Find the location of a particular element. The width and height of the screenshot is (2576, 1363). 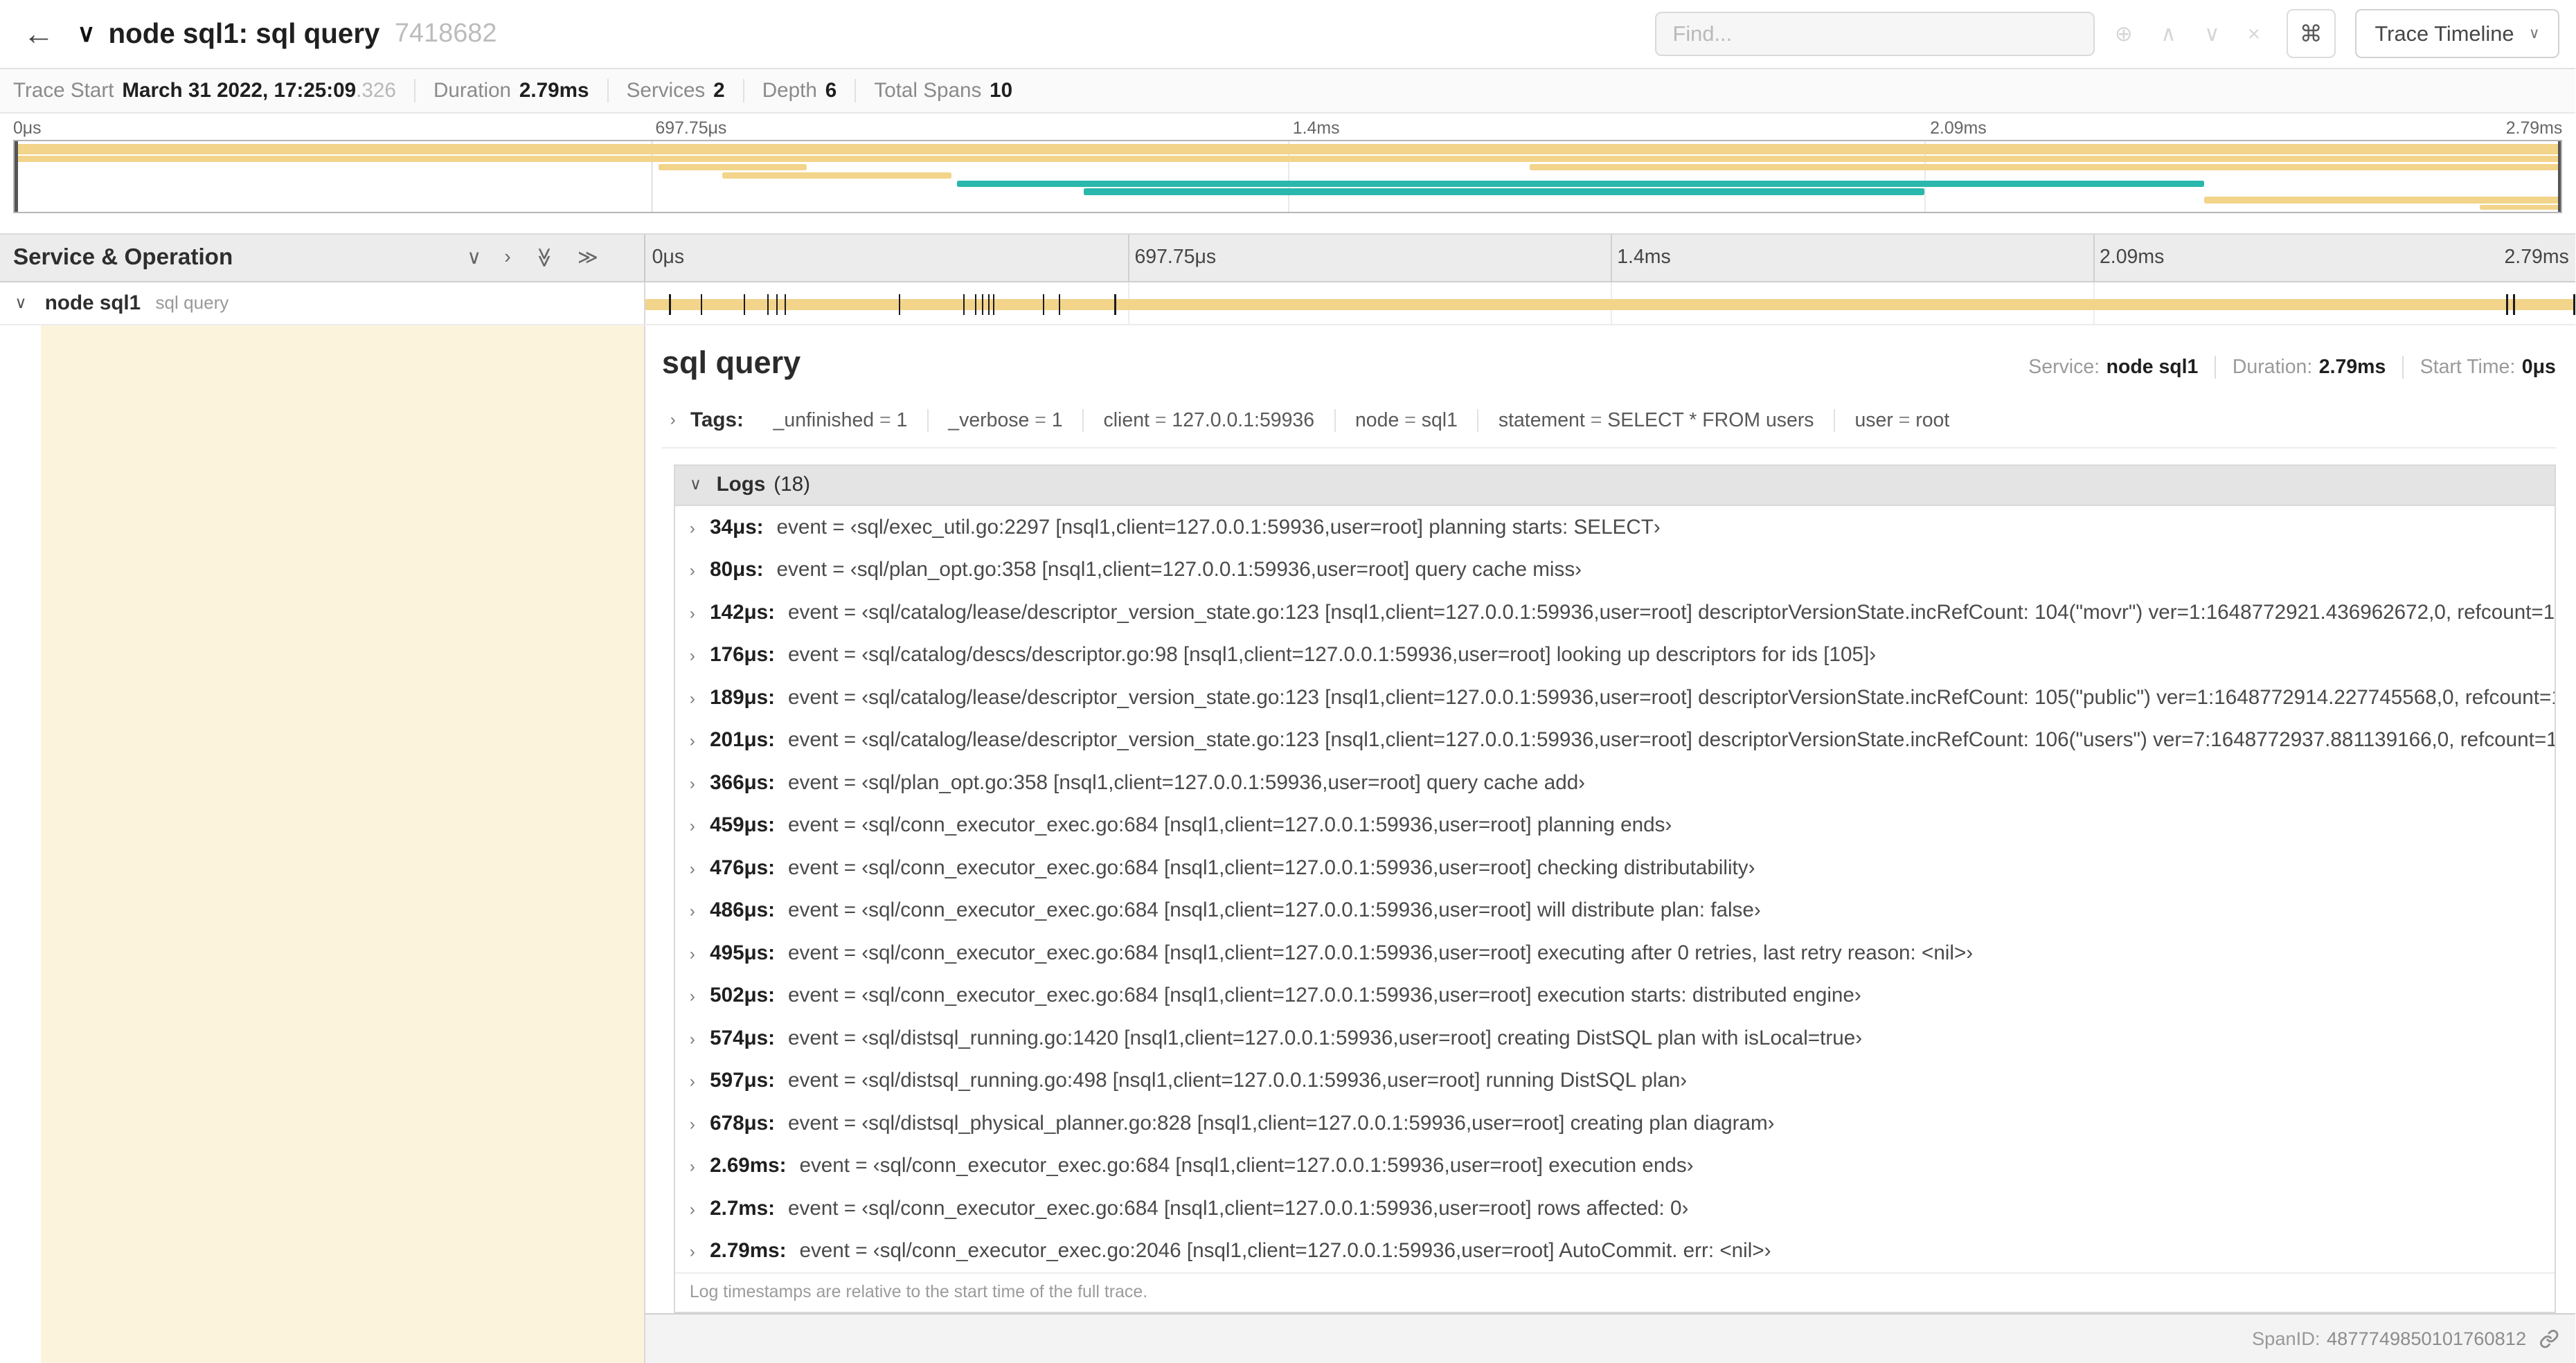

title-collapse-icon: ∨ is located at coordinates (86, 33).